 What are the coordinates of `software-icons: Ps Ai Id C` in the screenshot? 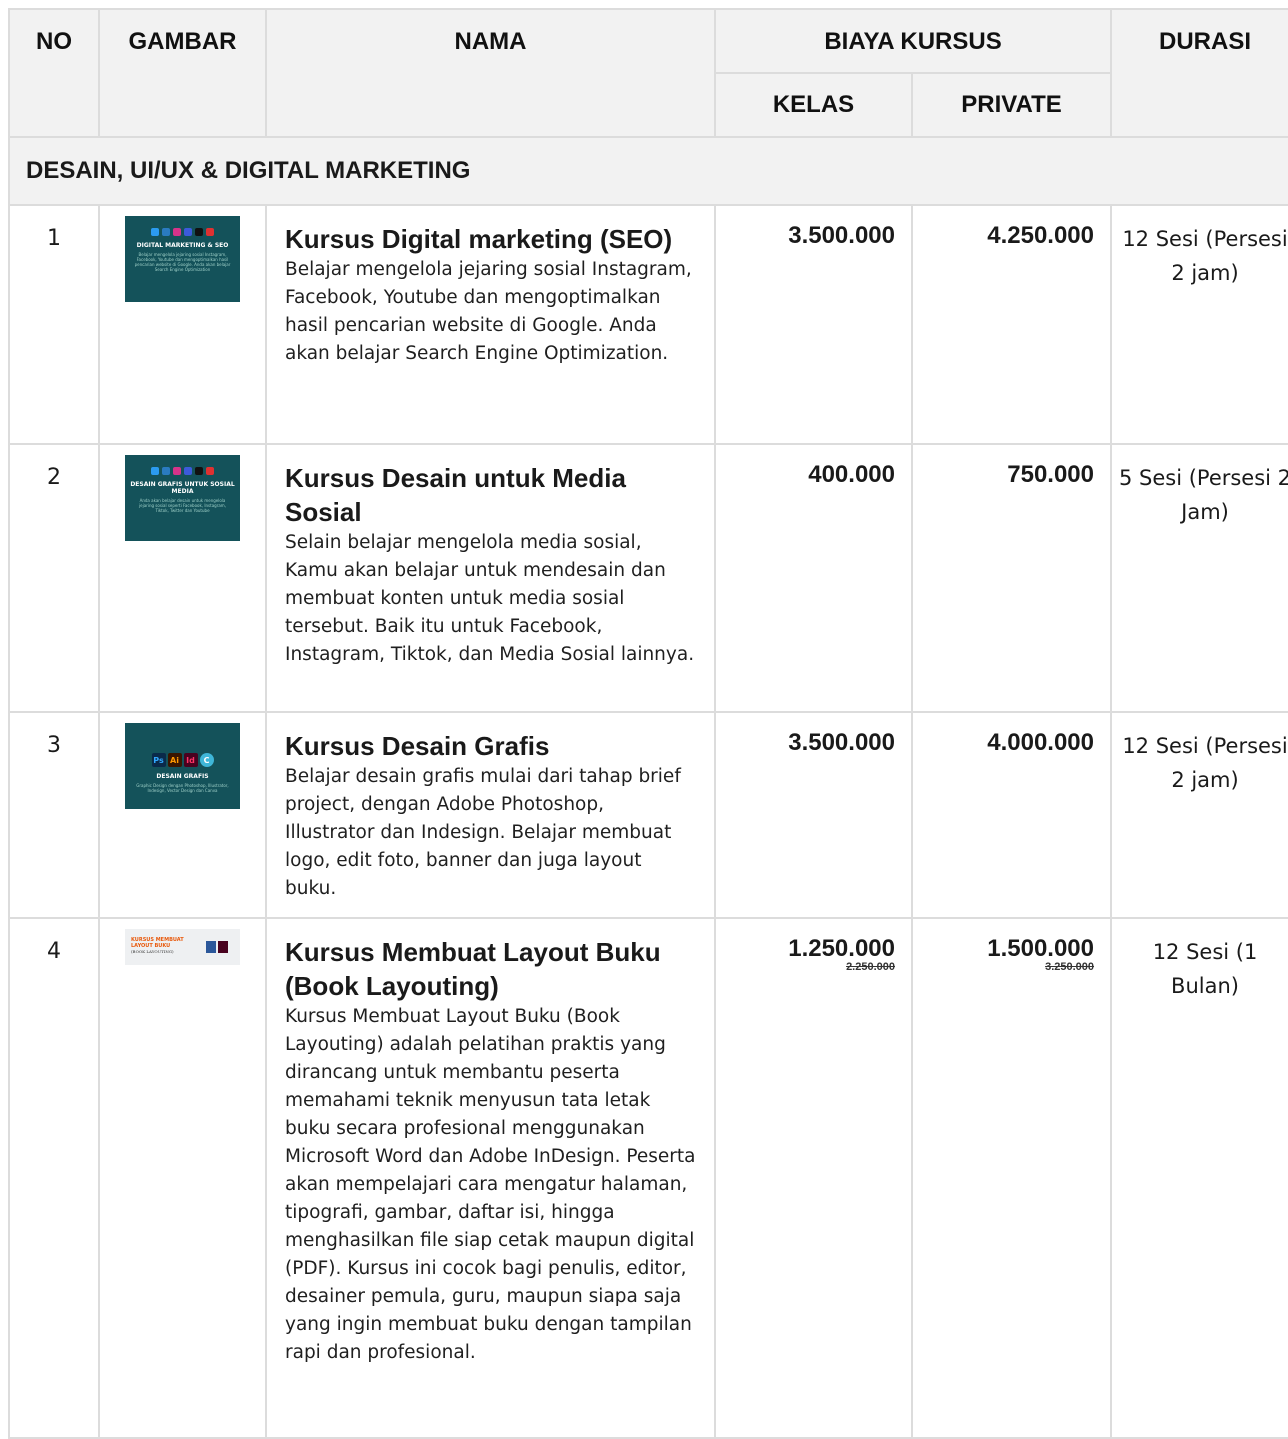 It's located at (182, 745).